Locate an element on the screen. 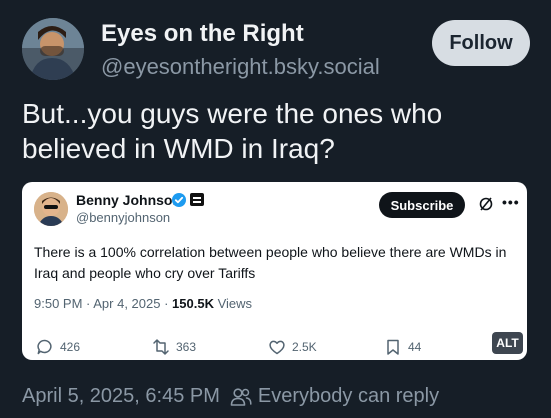  embed-meta: 9:50 PM · Apr 4, 2025 · 150.5K Views is located at coordinates (143, 303).